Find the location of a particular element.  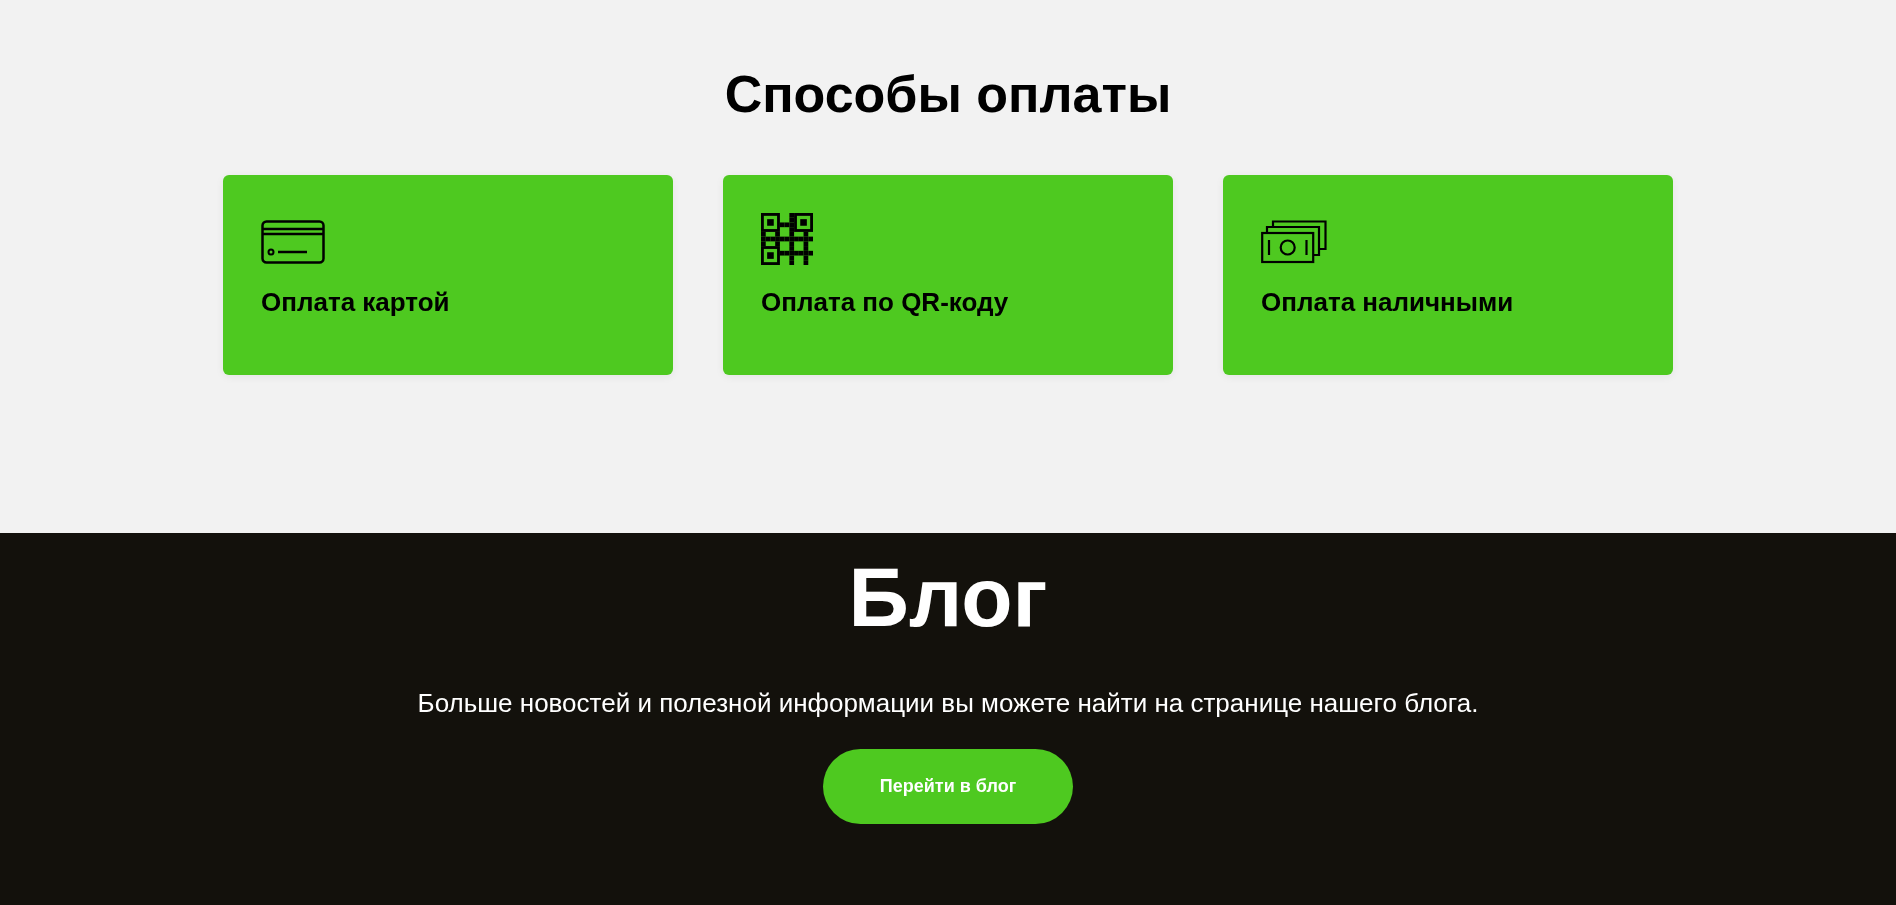

payment-method-label: Оплата картой is located at coordinates (355, 302).